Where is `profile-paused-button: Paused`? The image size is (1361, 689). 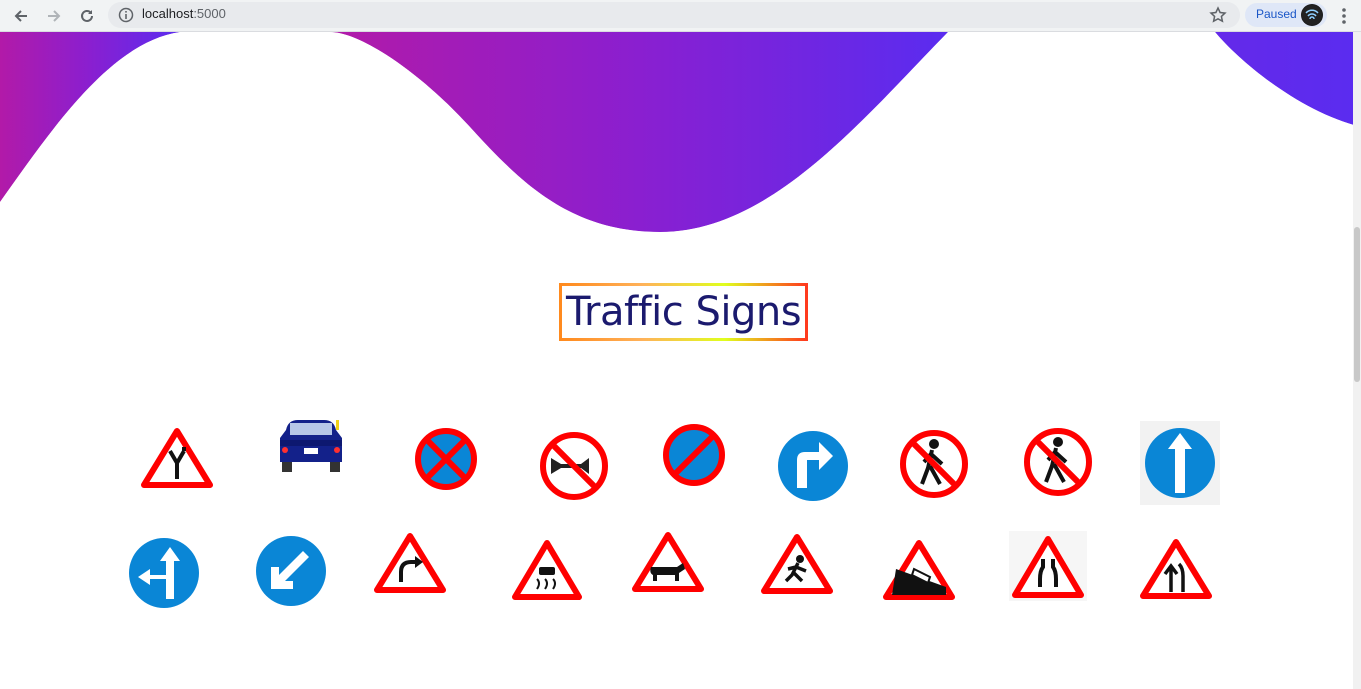 profile-paused-button: Paused is located at coordinates (1286, 15).